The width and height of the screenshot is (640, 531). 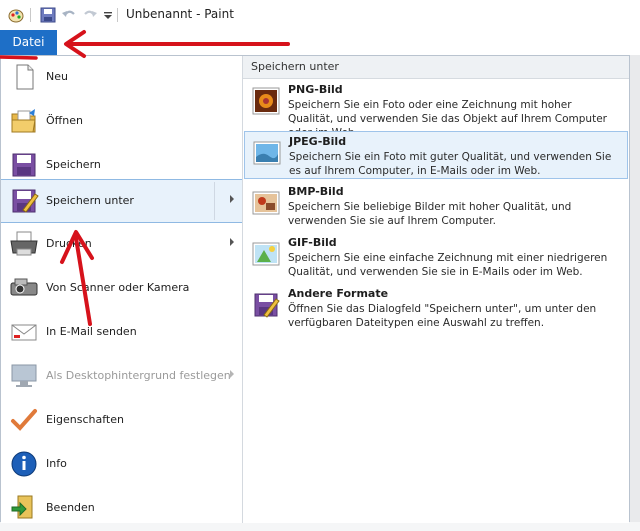 What do you see at coordinates (214, 201) in the screenshot?
I see `submenu-divider` at bounding box center [214, 201].